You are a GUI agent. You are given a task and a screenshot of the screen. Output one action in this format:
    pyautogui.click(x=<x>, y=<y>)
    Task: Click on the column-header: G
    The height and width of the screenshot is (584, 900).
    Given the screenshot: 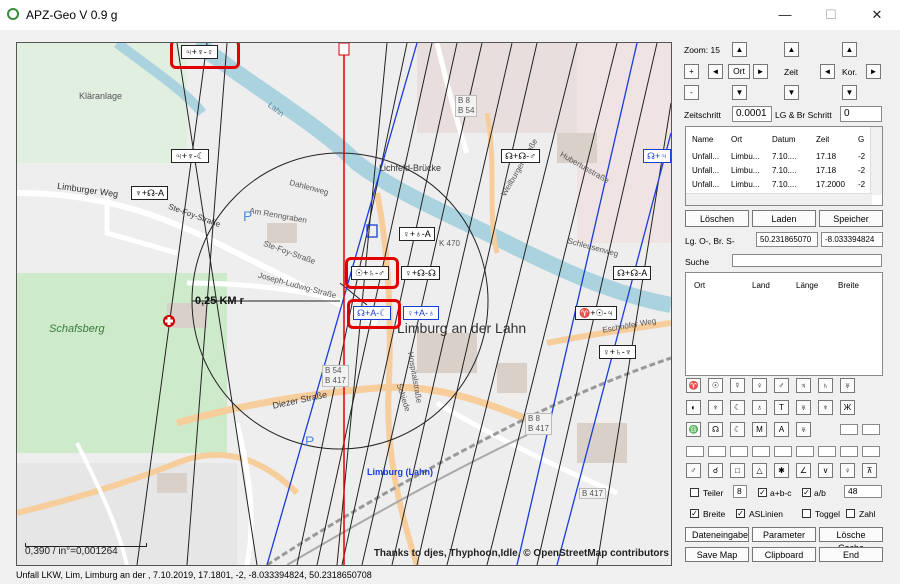 What is the action you would take?
    pyautogui.click(x=861, y=139)
    